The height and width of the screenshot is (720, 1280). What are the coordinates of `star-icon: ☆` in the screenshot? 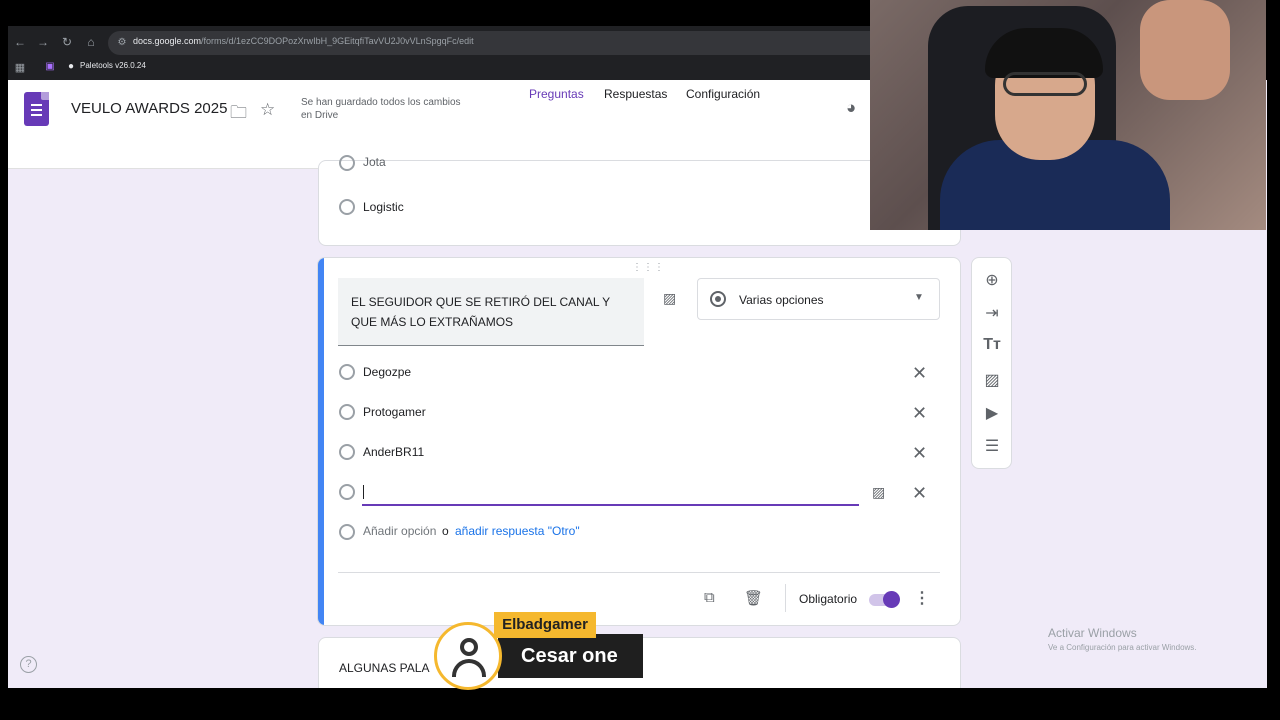 It's located at (267, 110).